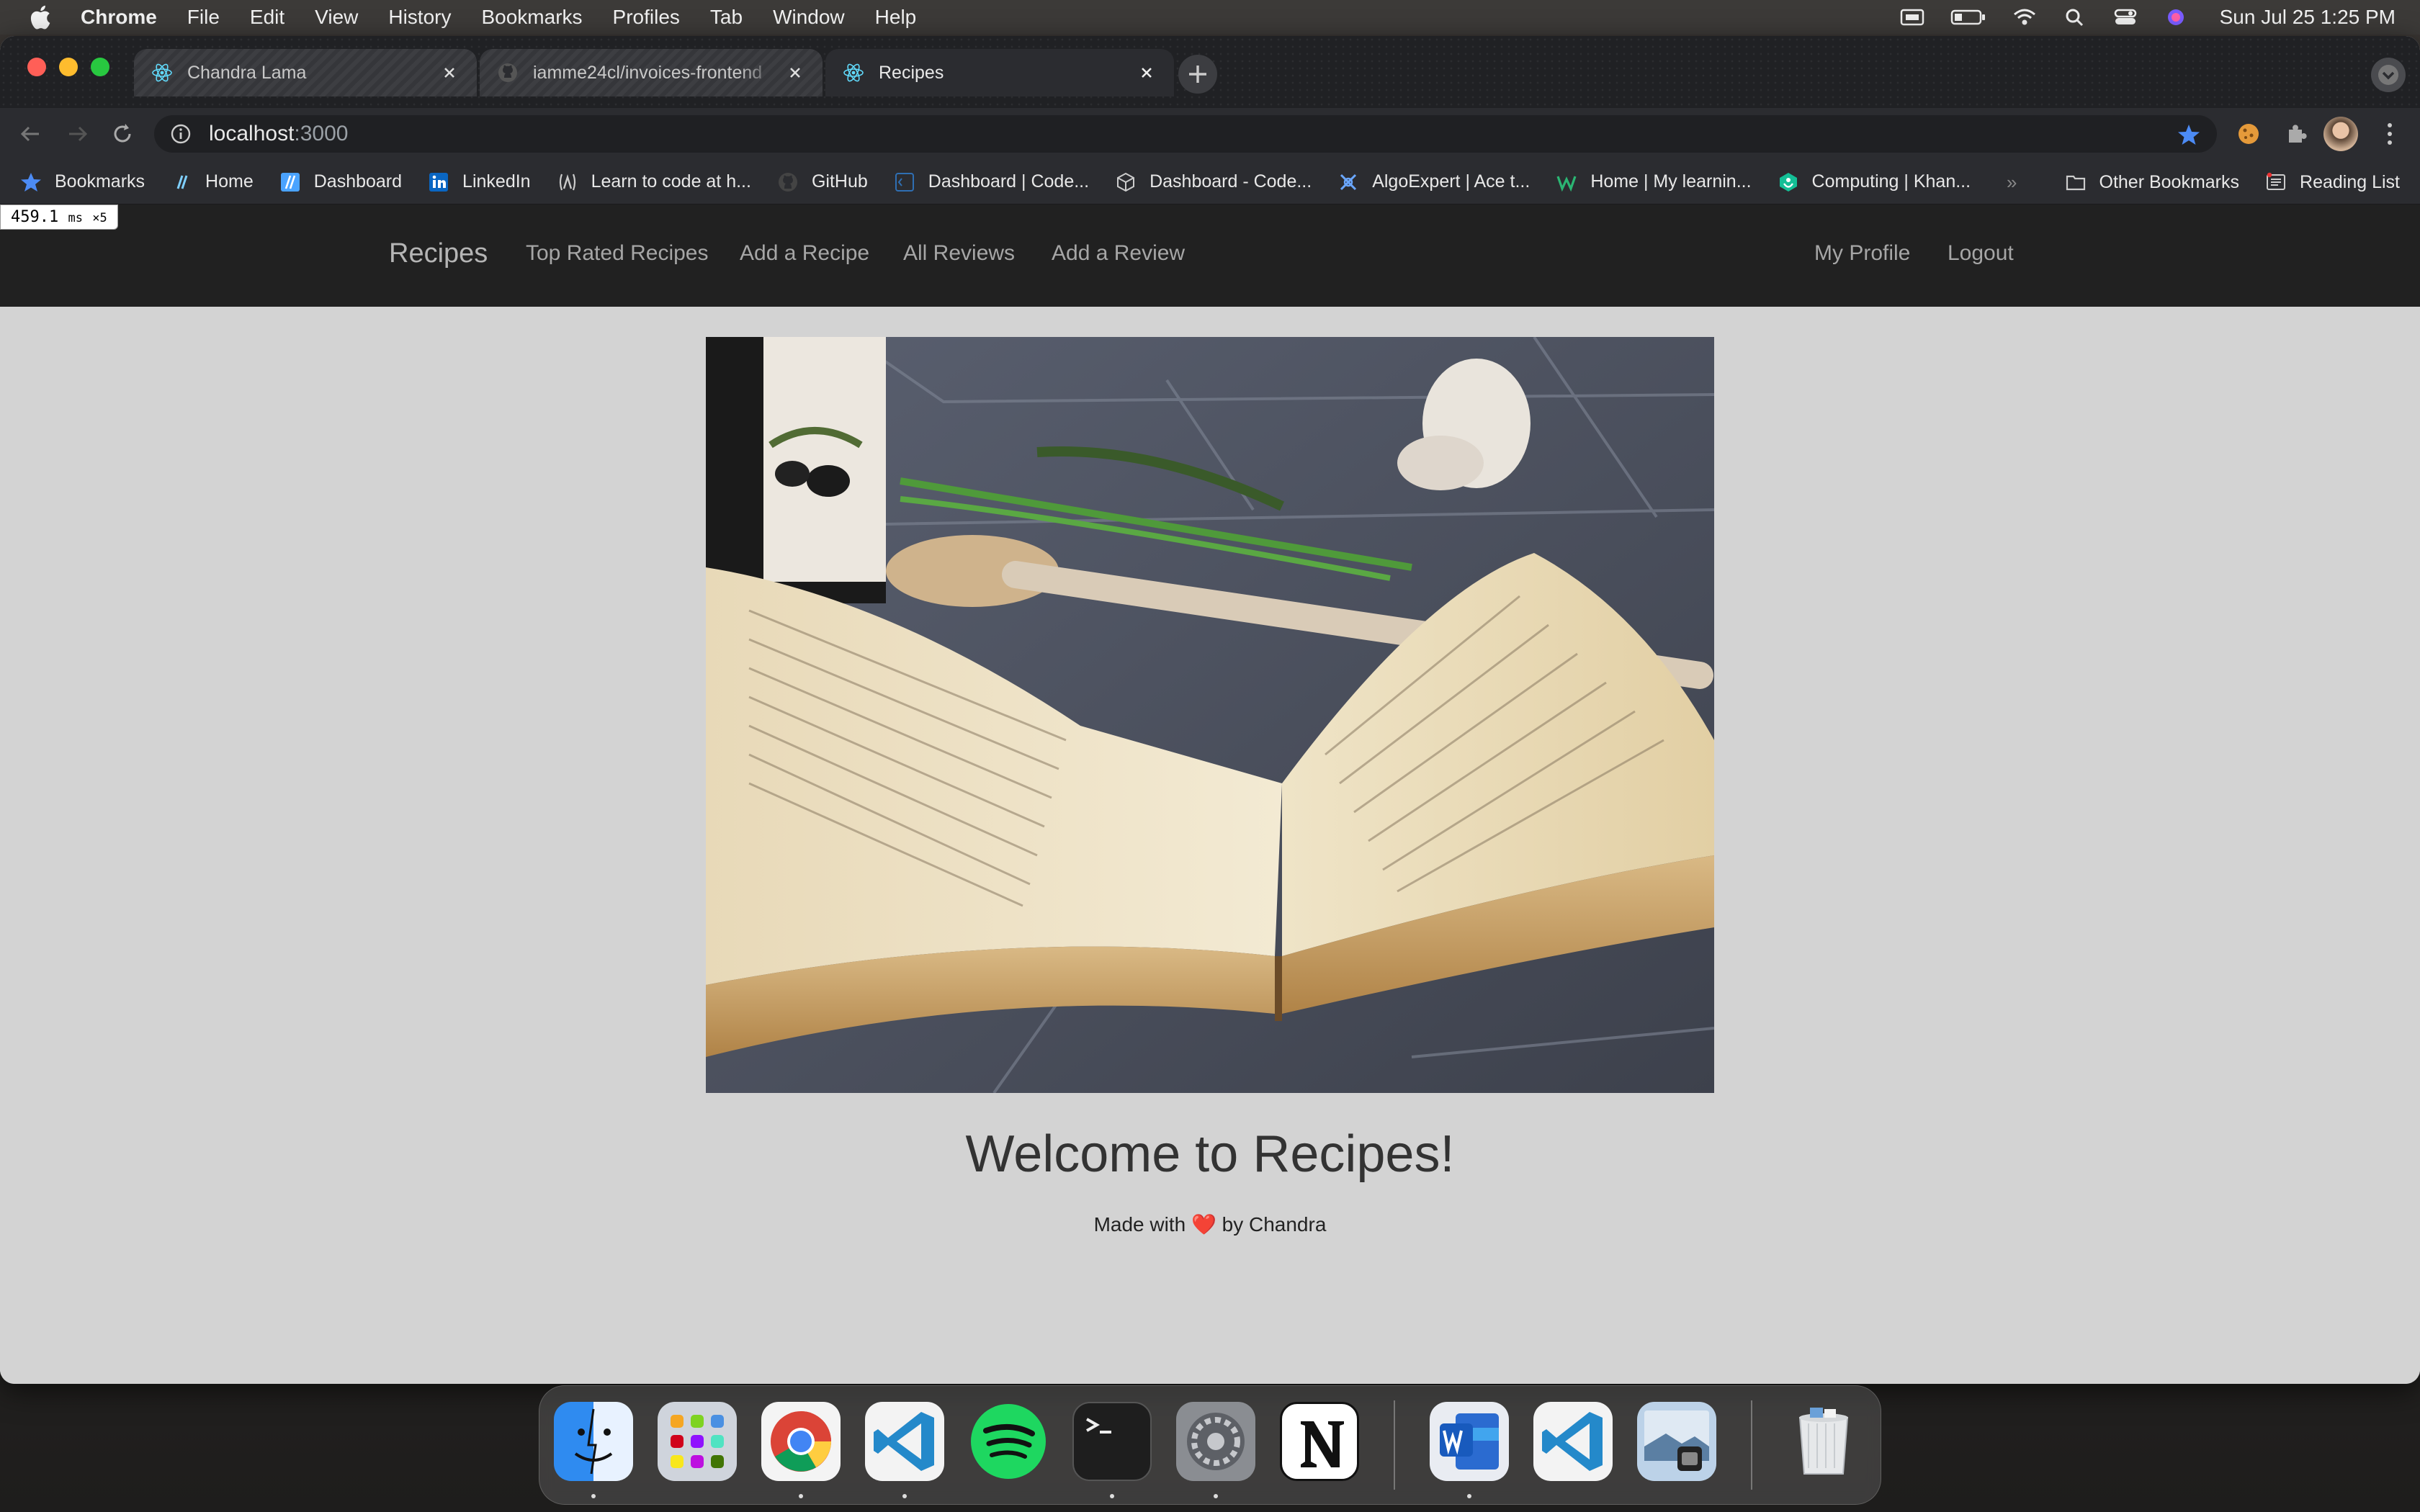 This screenshot has height=1512, width=2420. Describe the element at coordinates (2075, 183) in the screenshot. I see `folder-icon` at that location.